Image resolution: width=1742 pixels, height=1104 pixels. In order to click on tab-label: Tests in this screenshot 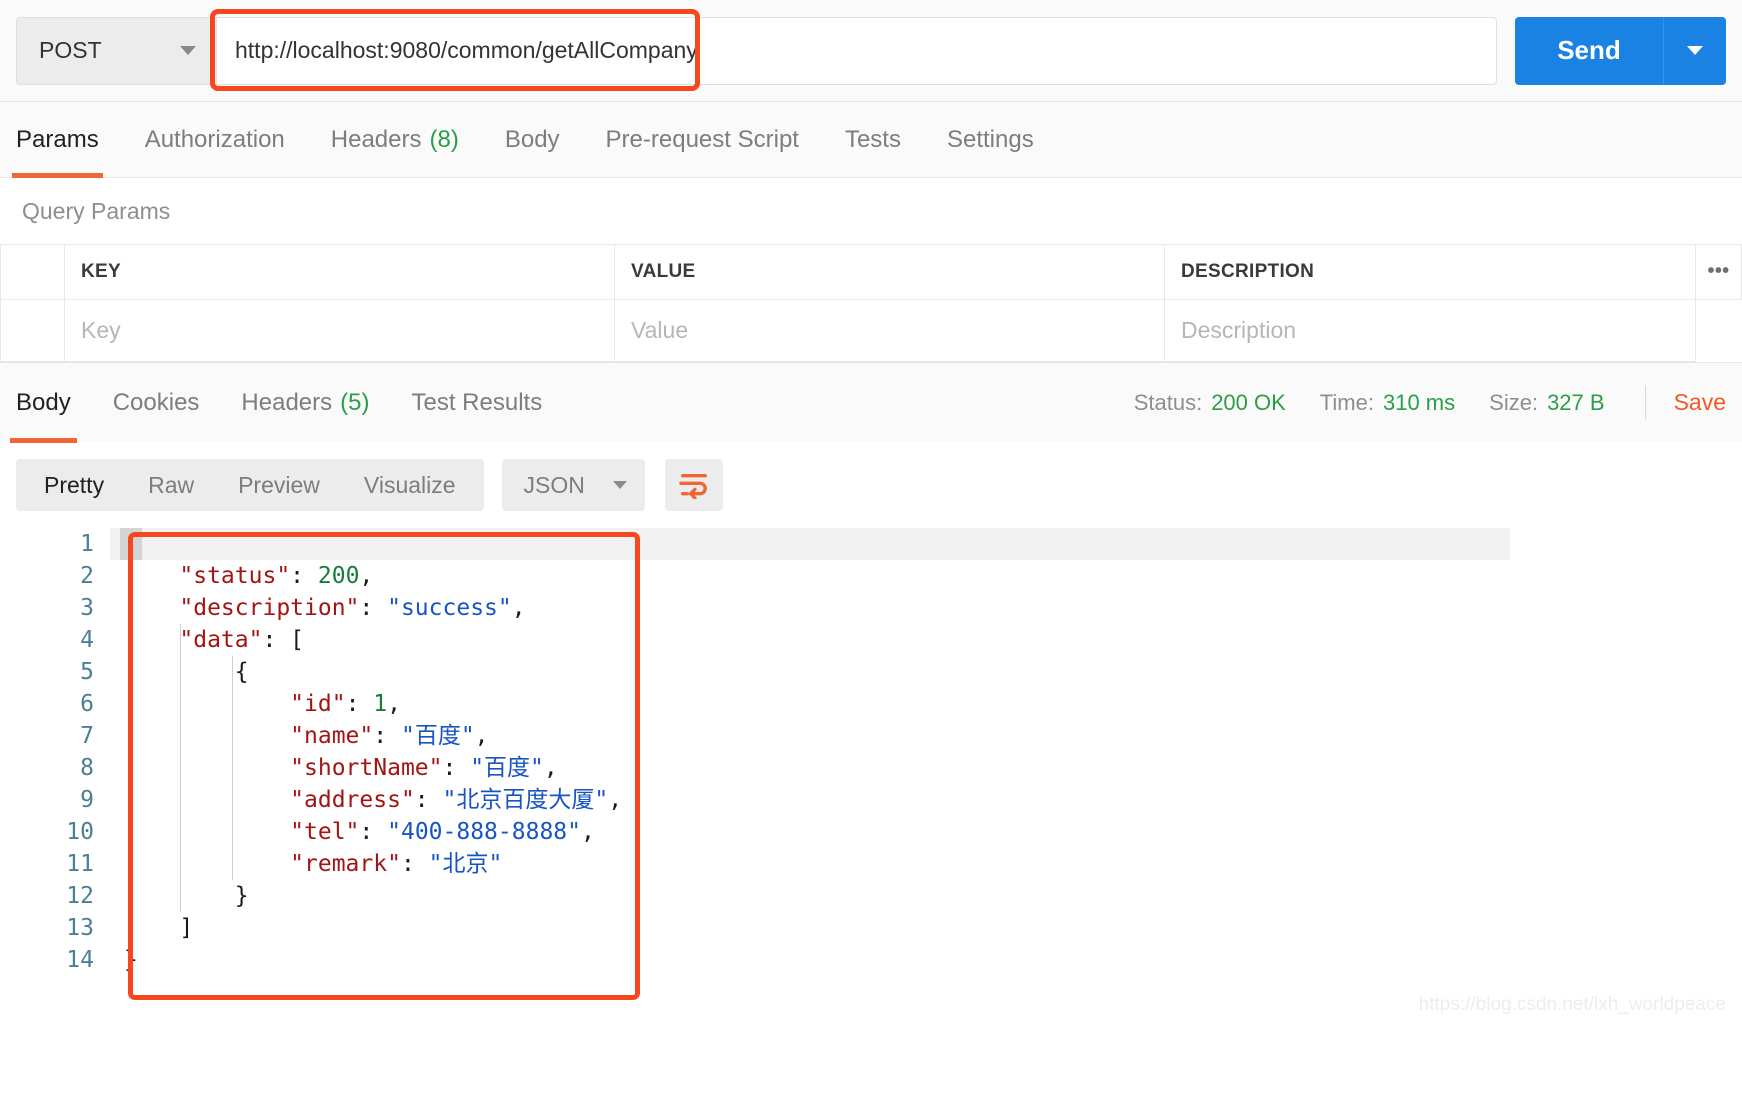, I will do `click(872, 139)`.